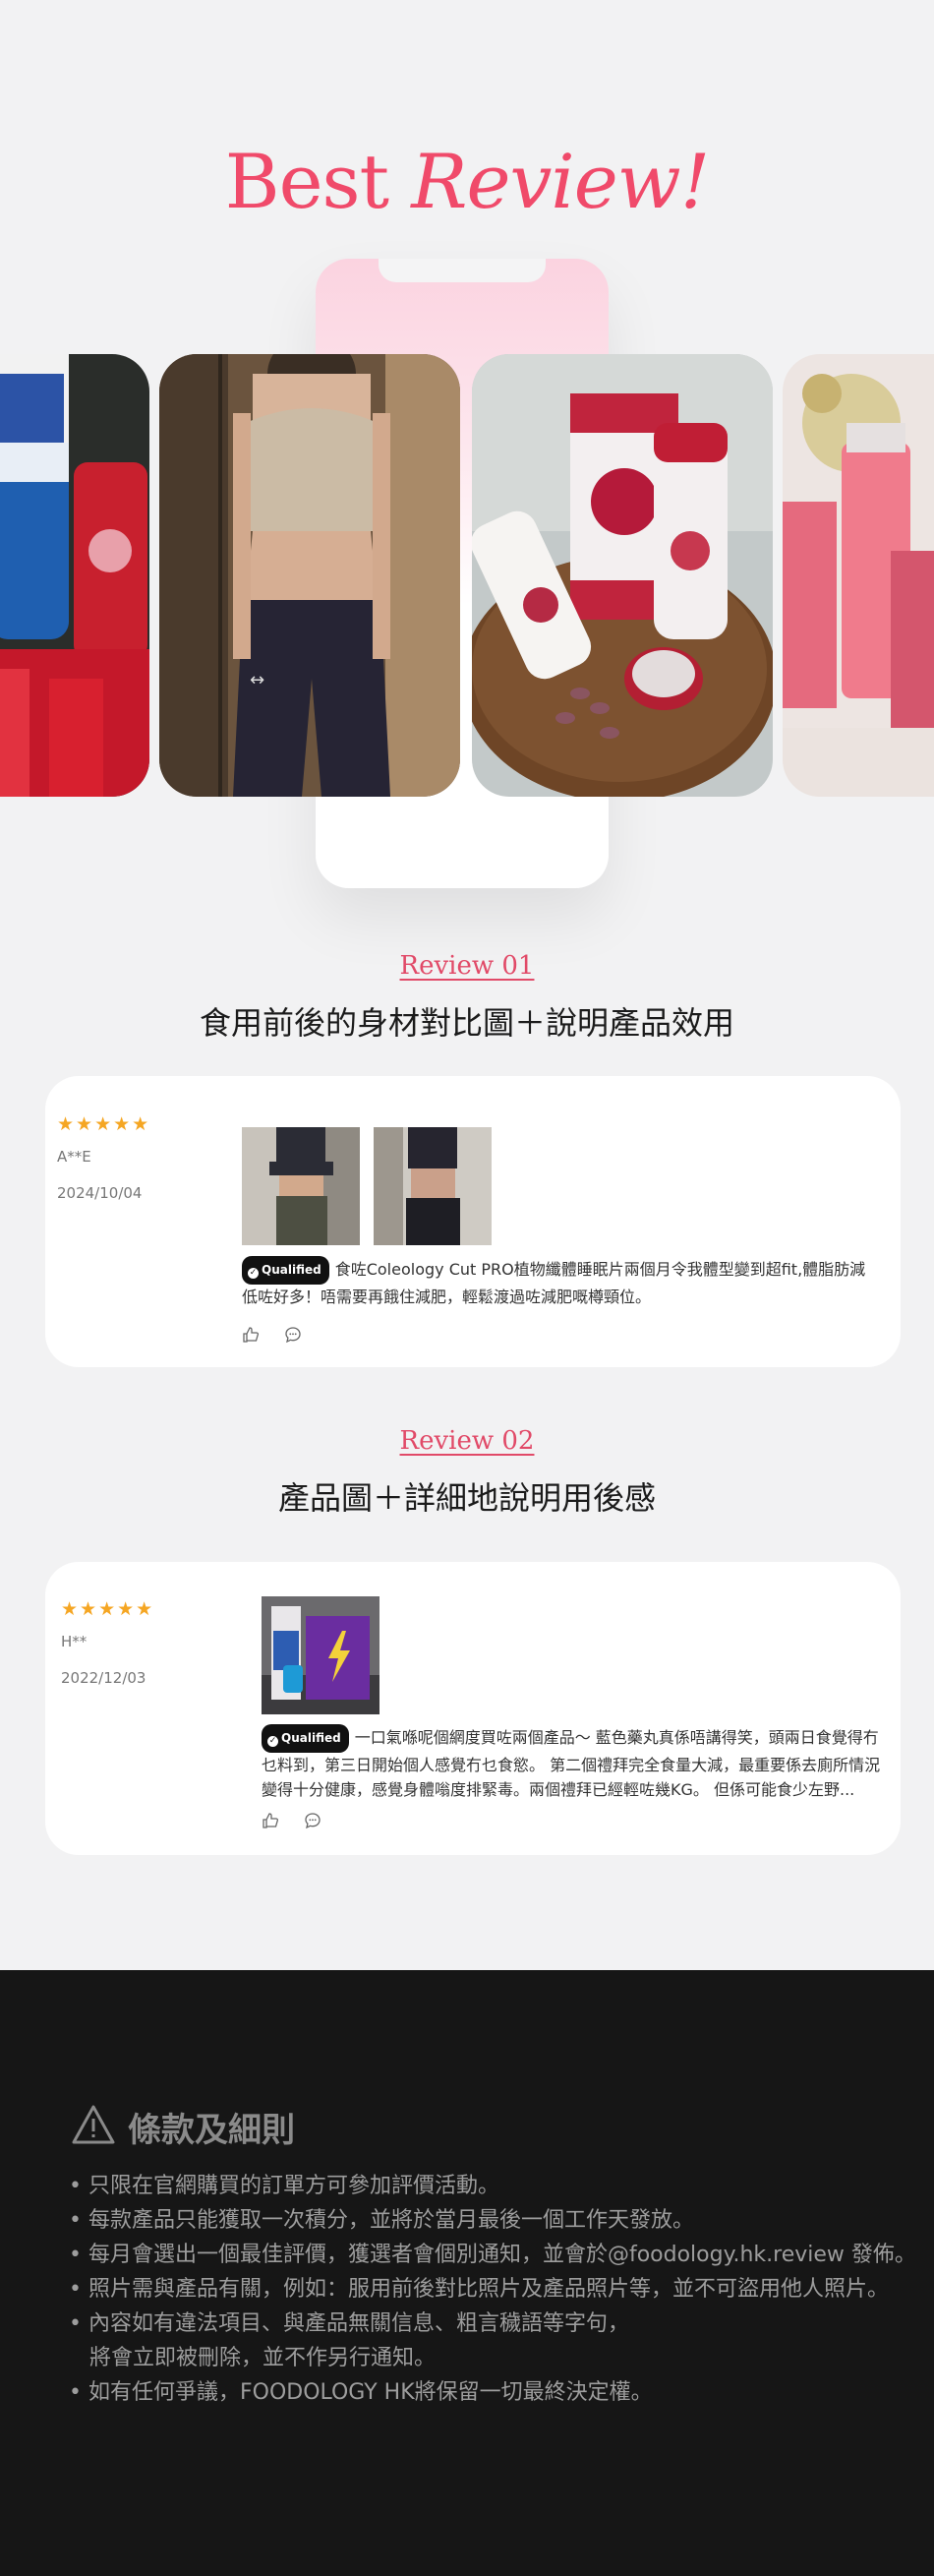 This screenshot has height=2576, width=934. I want to click on review-photo-after, so click(433, 1186).